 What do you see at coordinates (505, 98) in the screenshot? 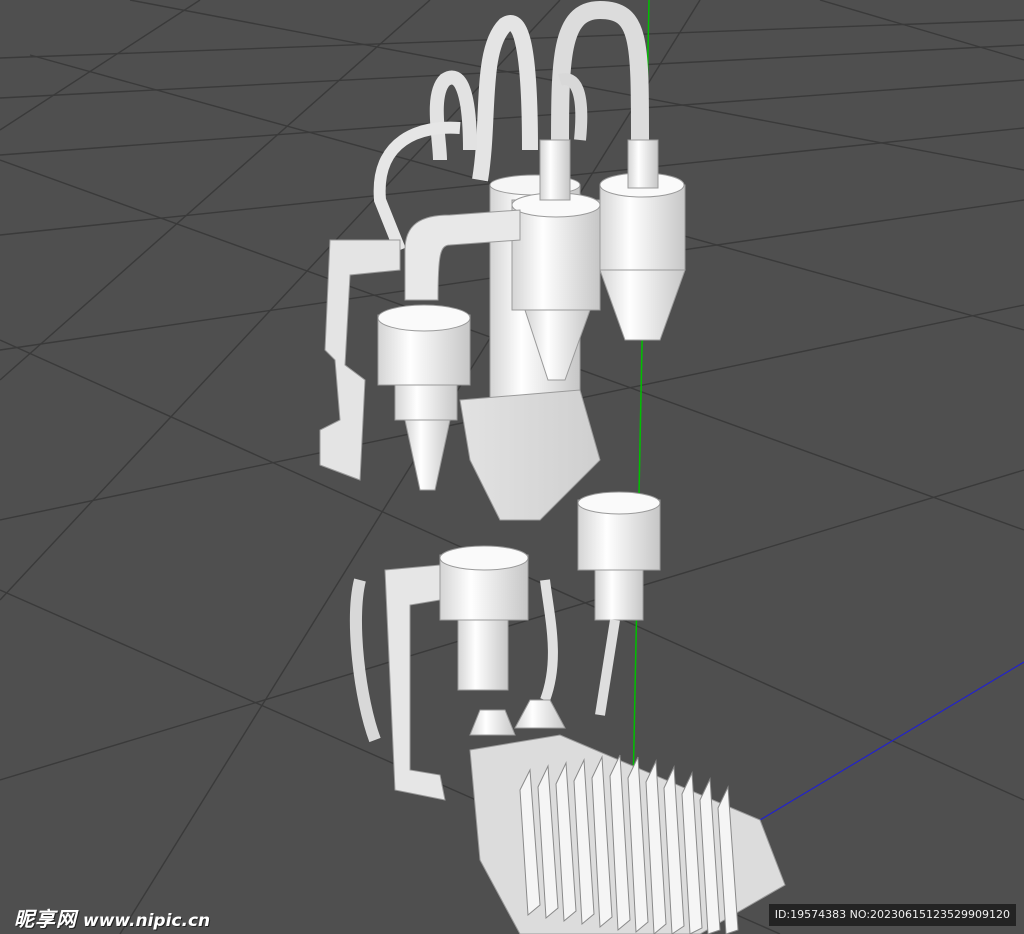
I see `top-pipe-arc-mid` at bounding box center [505, 98].